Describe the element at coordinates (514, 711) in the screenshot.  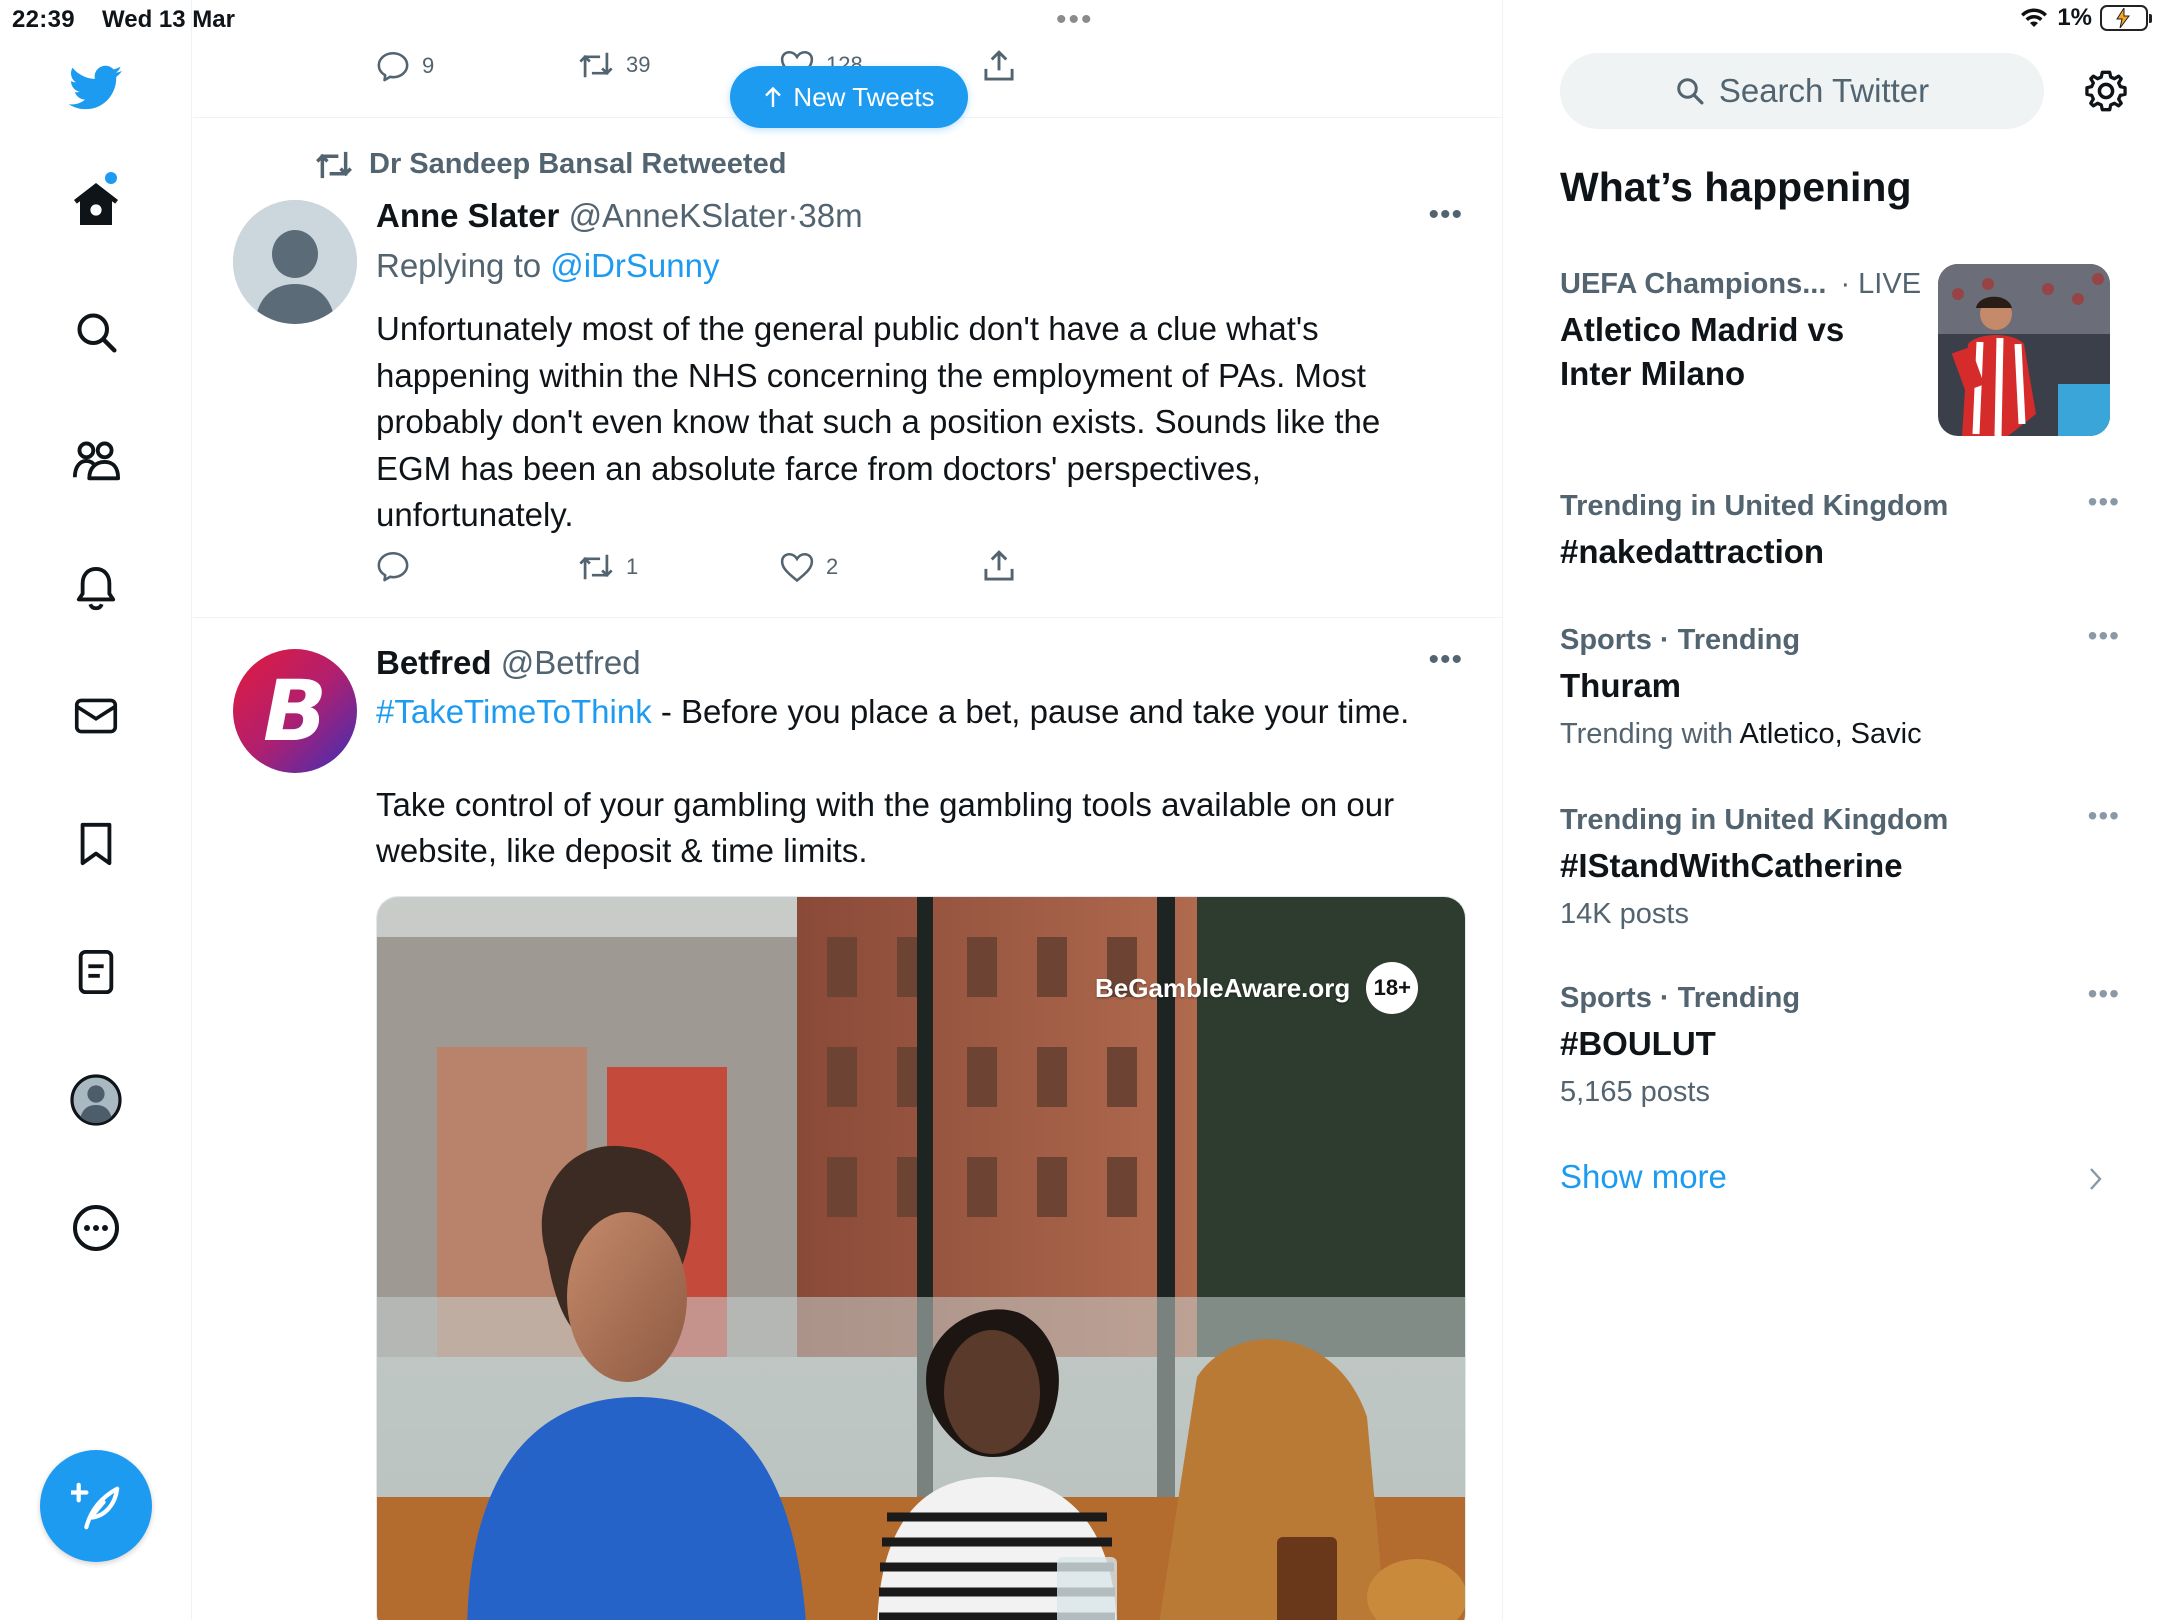
I see `hashtag-link: #TakeTimeToThink` at that location.